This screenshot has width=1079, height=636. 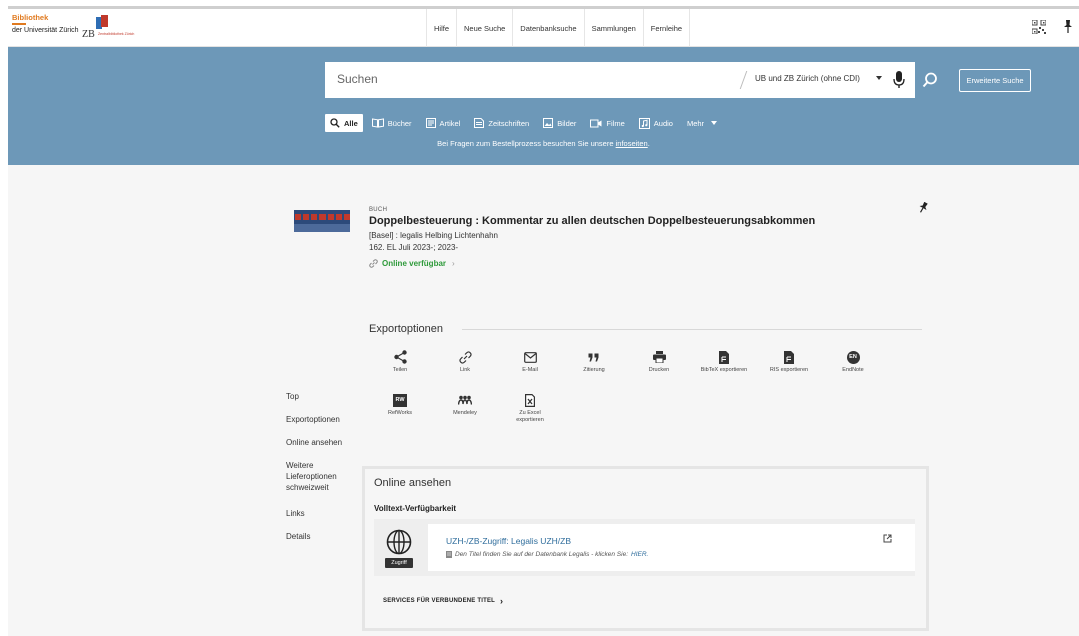 I want to click on search-box: Suchen UB und ZB Zürich (ohne CDI), so click(x=635, y=80).